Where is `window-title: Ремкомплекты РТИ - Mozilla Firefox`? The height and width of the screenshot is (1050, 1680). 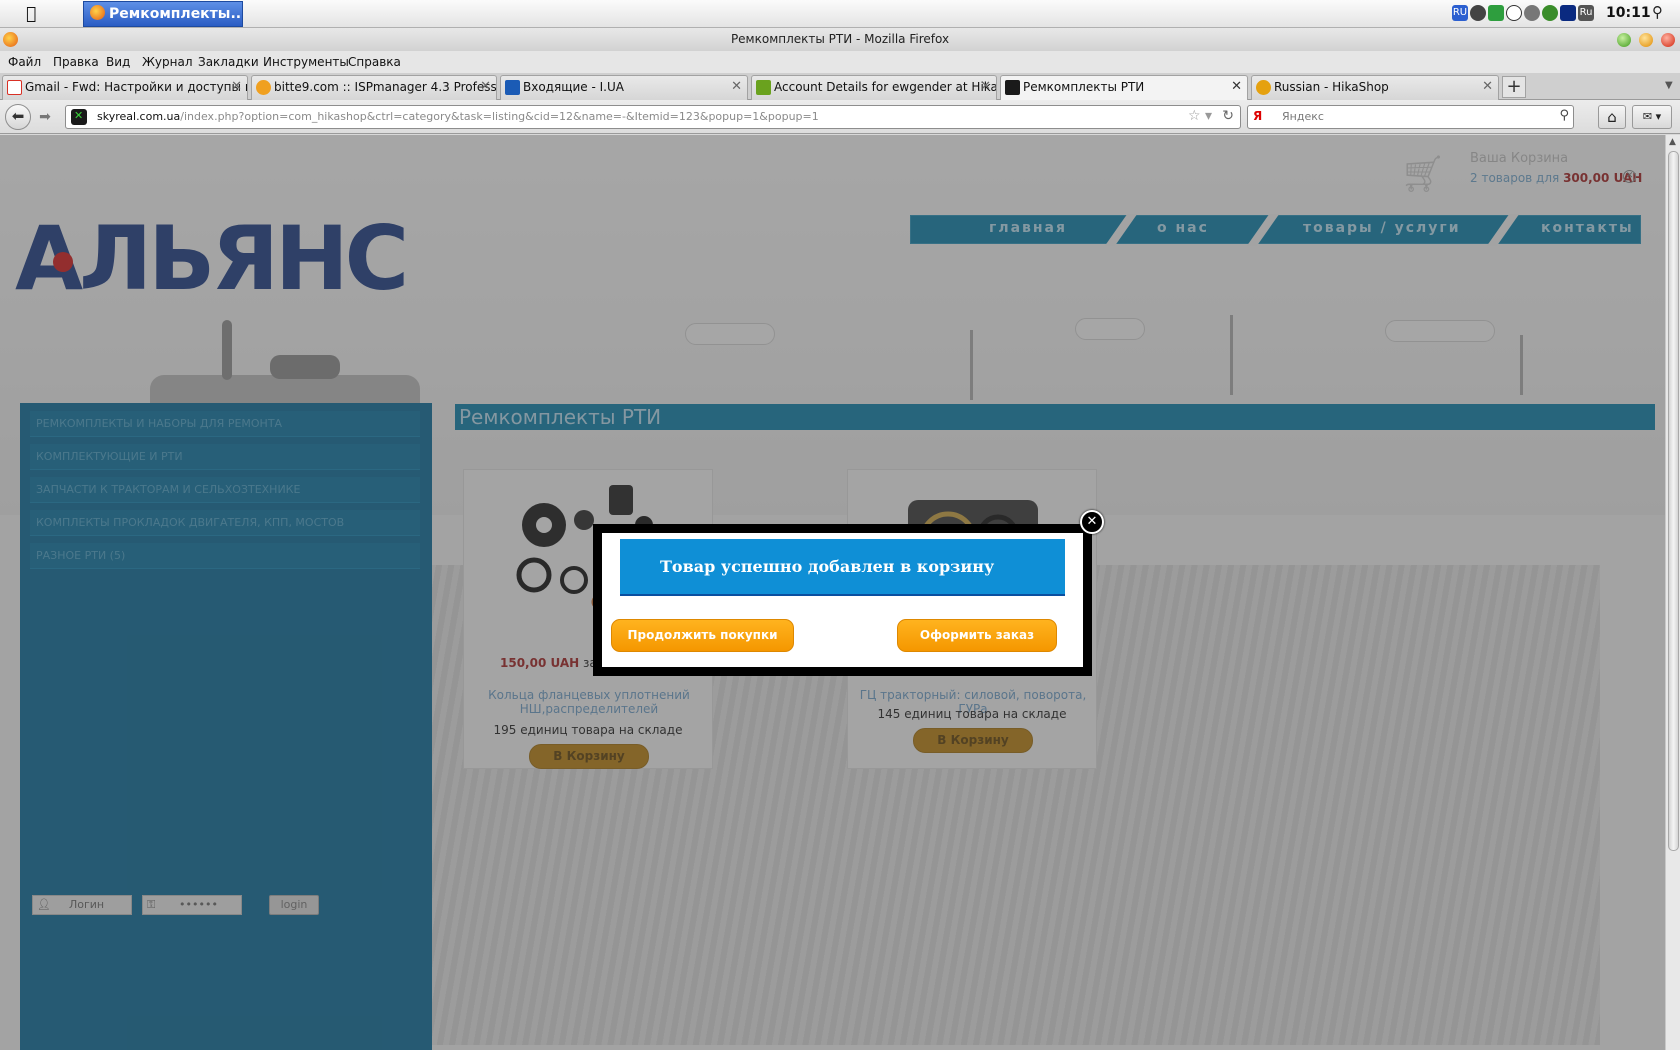 window-title: Ремкомплекты РТИ - Mozilla Firefox is located at coordinates (840, 39).